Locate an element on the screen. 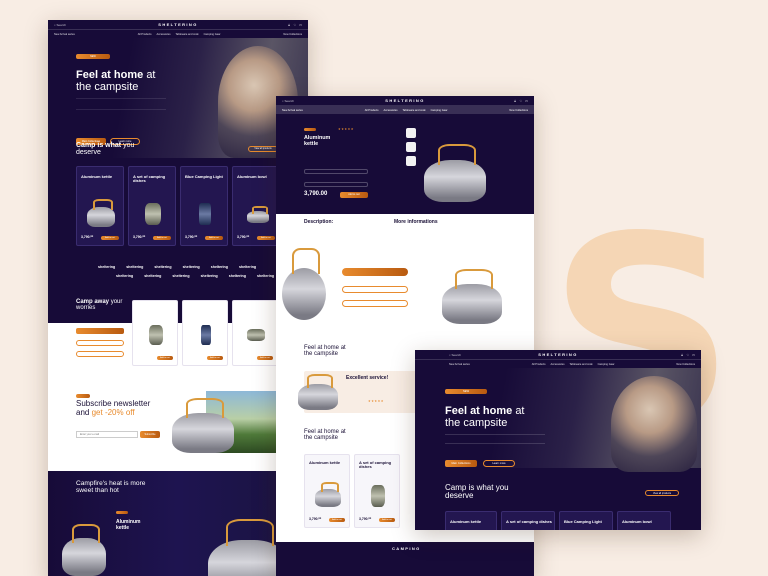 The width and height of the screenshot is (768, 576). newsletter-kettle-image is located at coordinates (203, 425).